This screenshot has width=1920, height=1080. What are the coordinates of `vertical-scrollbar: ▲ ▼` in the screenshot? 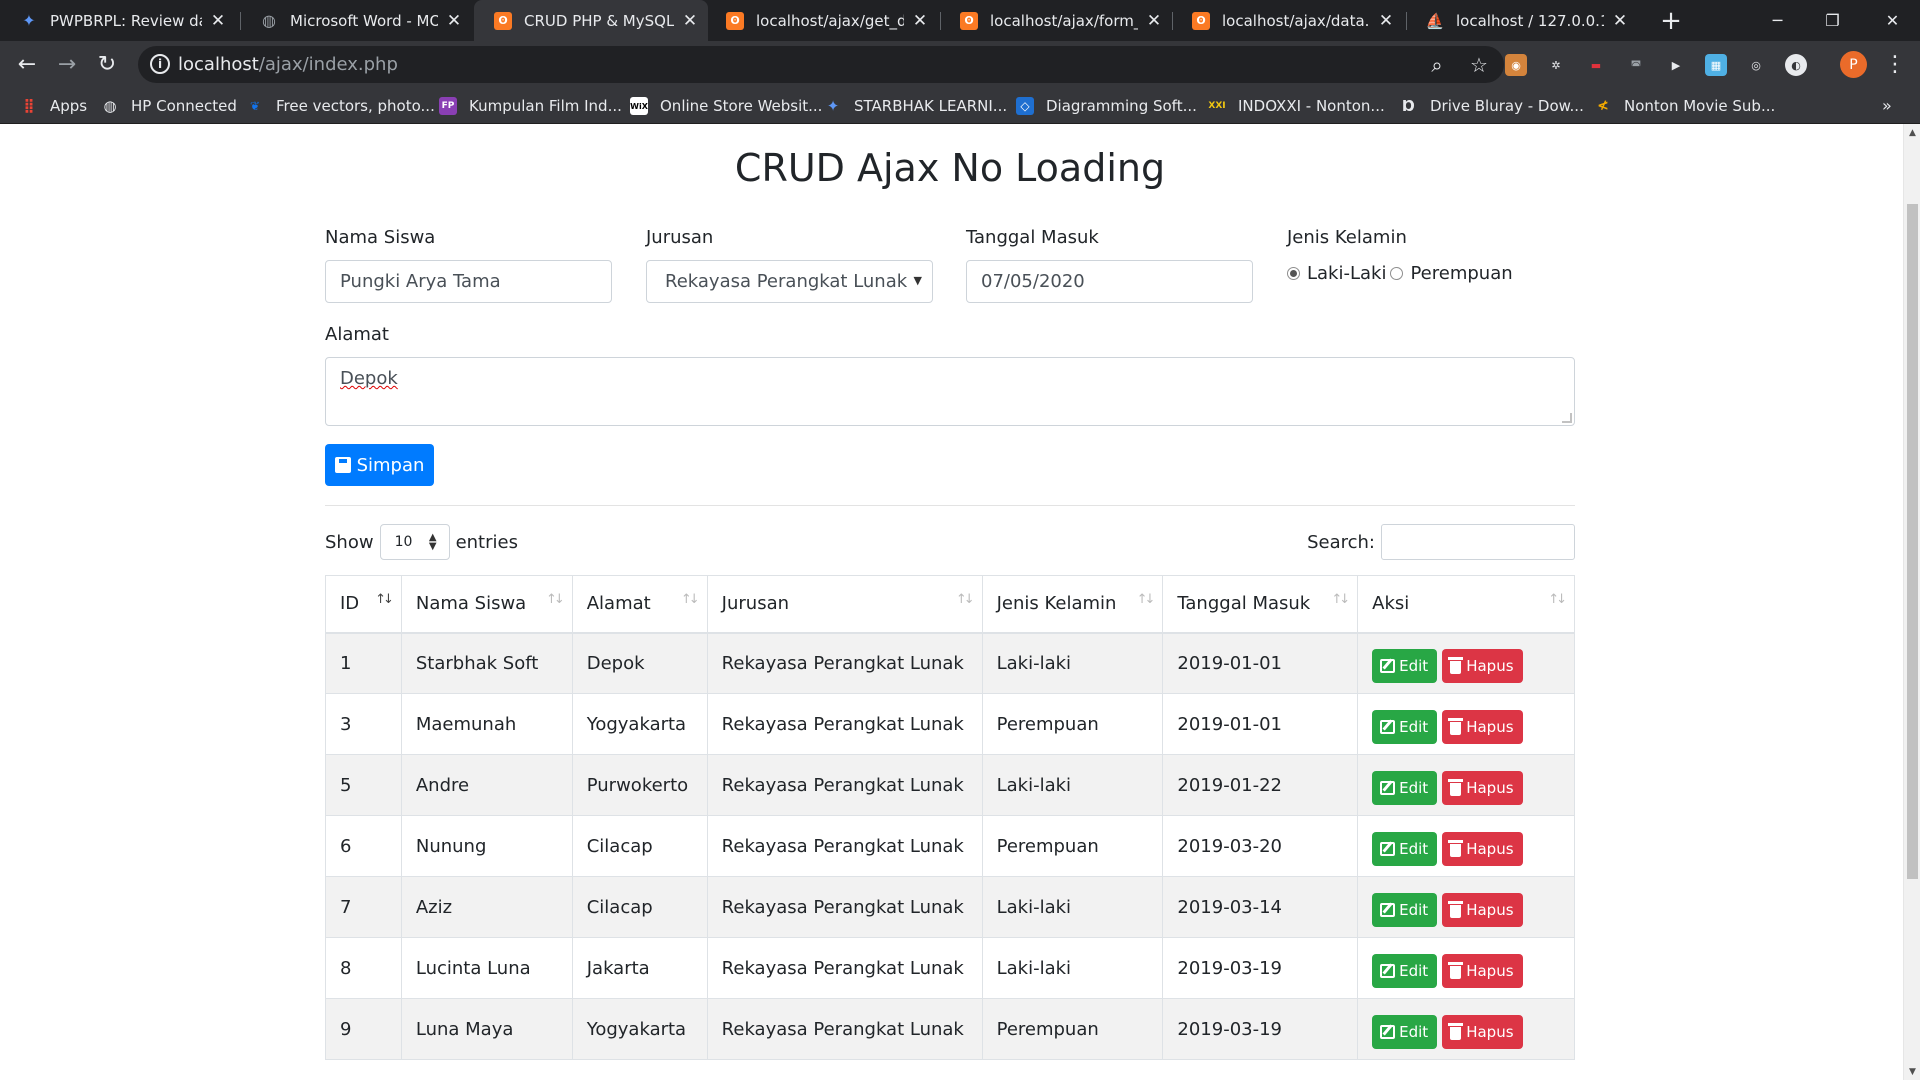 It's located at (1911, 602).